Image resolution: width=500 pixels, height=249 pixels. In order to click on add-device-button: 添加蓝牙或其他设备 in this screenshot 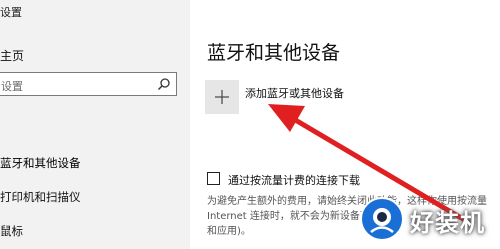, I will do `click(305, 98)`.